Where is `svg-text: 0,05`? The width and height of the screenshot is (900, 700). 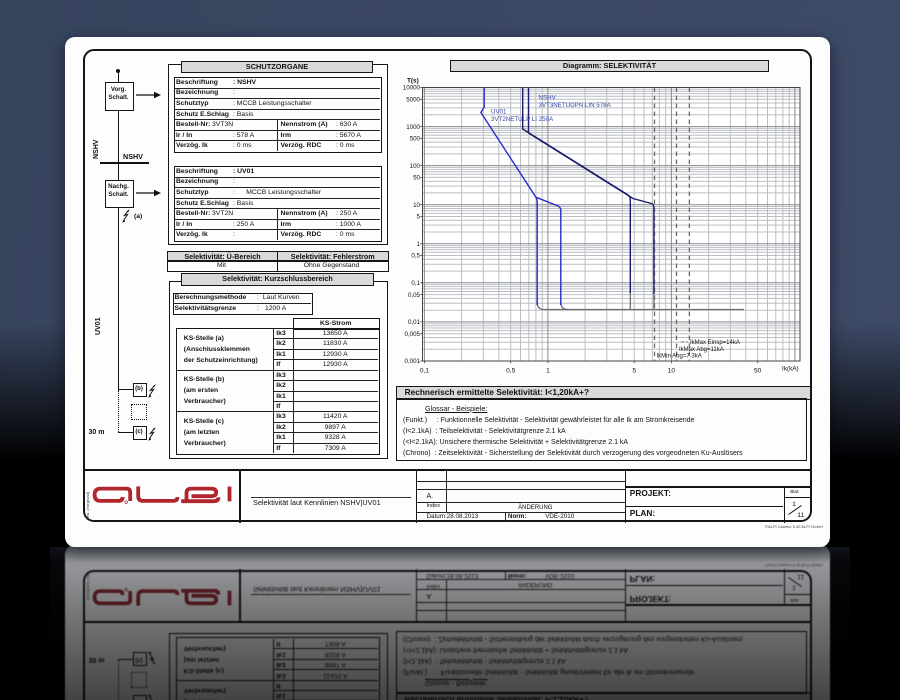 svg-text: 0,05 is located at coordinates (414, 295).